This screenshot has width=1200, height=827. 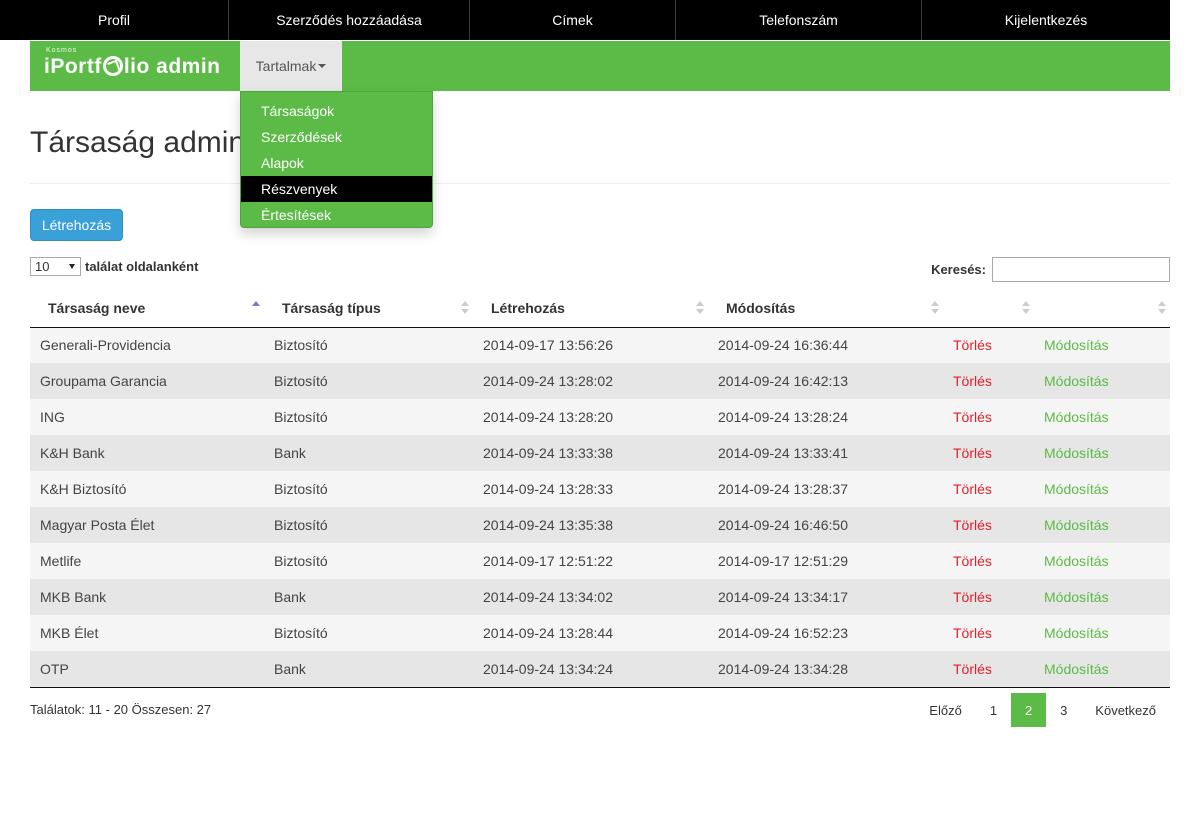 What do you see at coordinates (600, 66) in the screenshot?
I see `admin-navbar: Kosmos iPortf lio admin Tartalmak` at bounding box center [600, 66].